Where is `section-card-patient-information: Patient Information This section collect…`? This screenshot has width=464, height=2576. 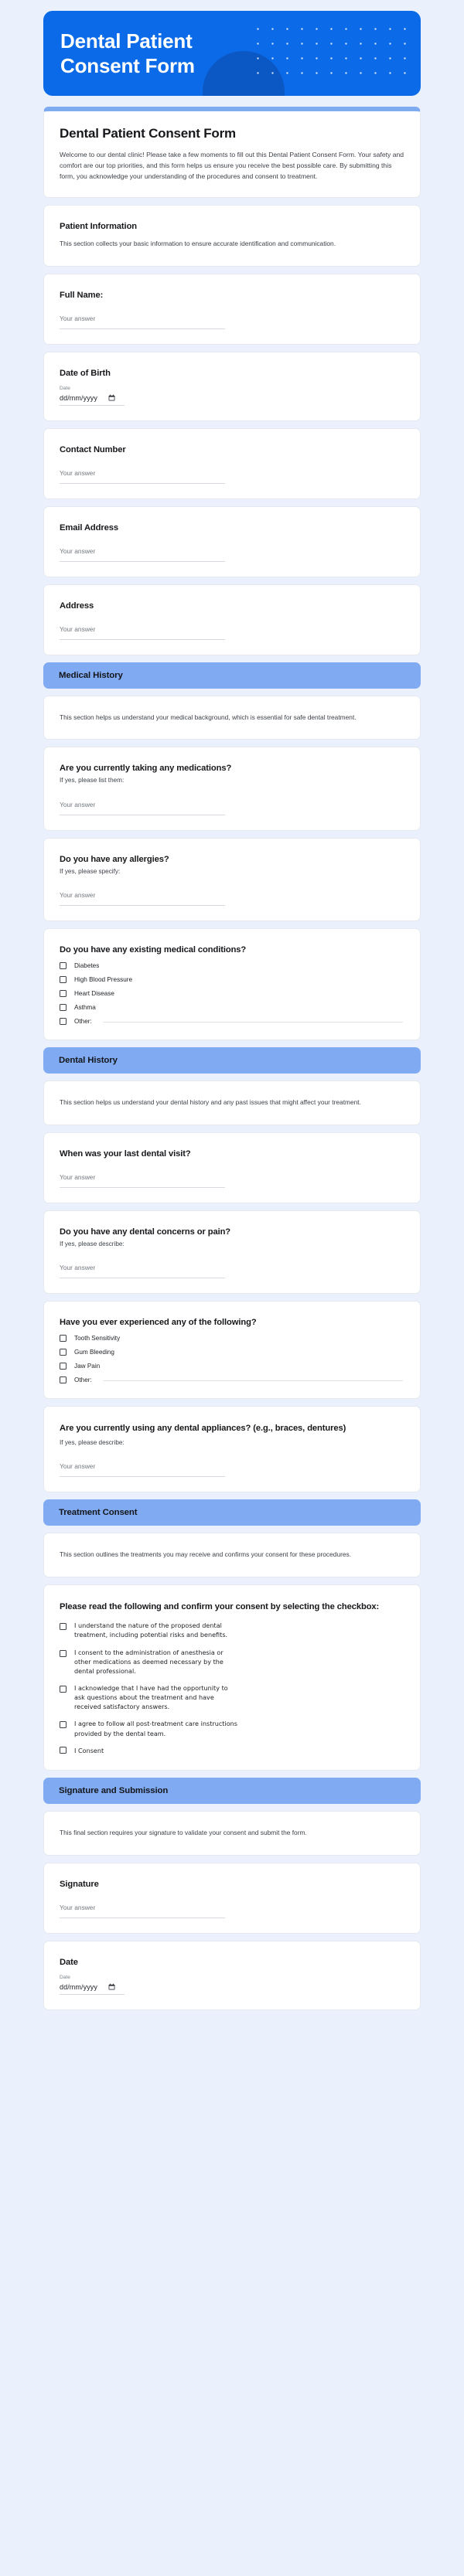
section-card-patient-information: Patient Information This section collect… is located at coordinates (232, 235).